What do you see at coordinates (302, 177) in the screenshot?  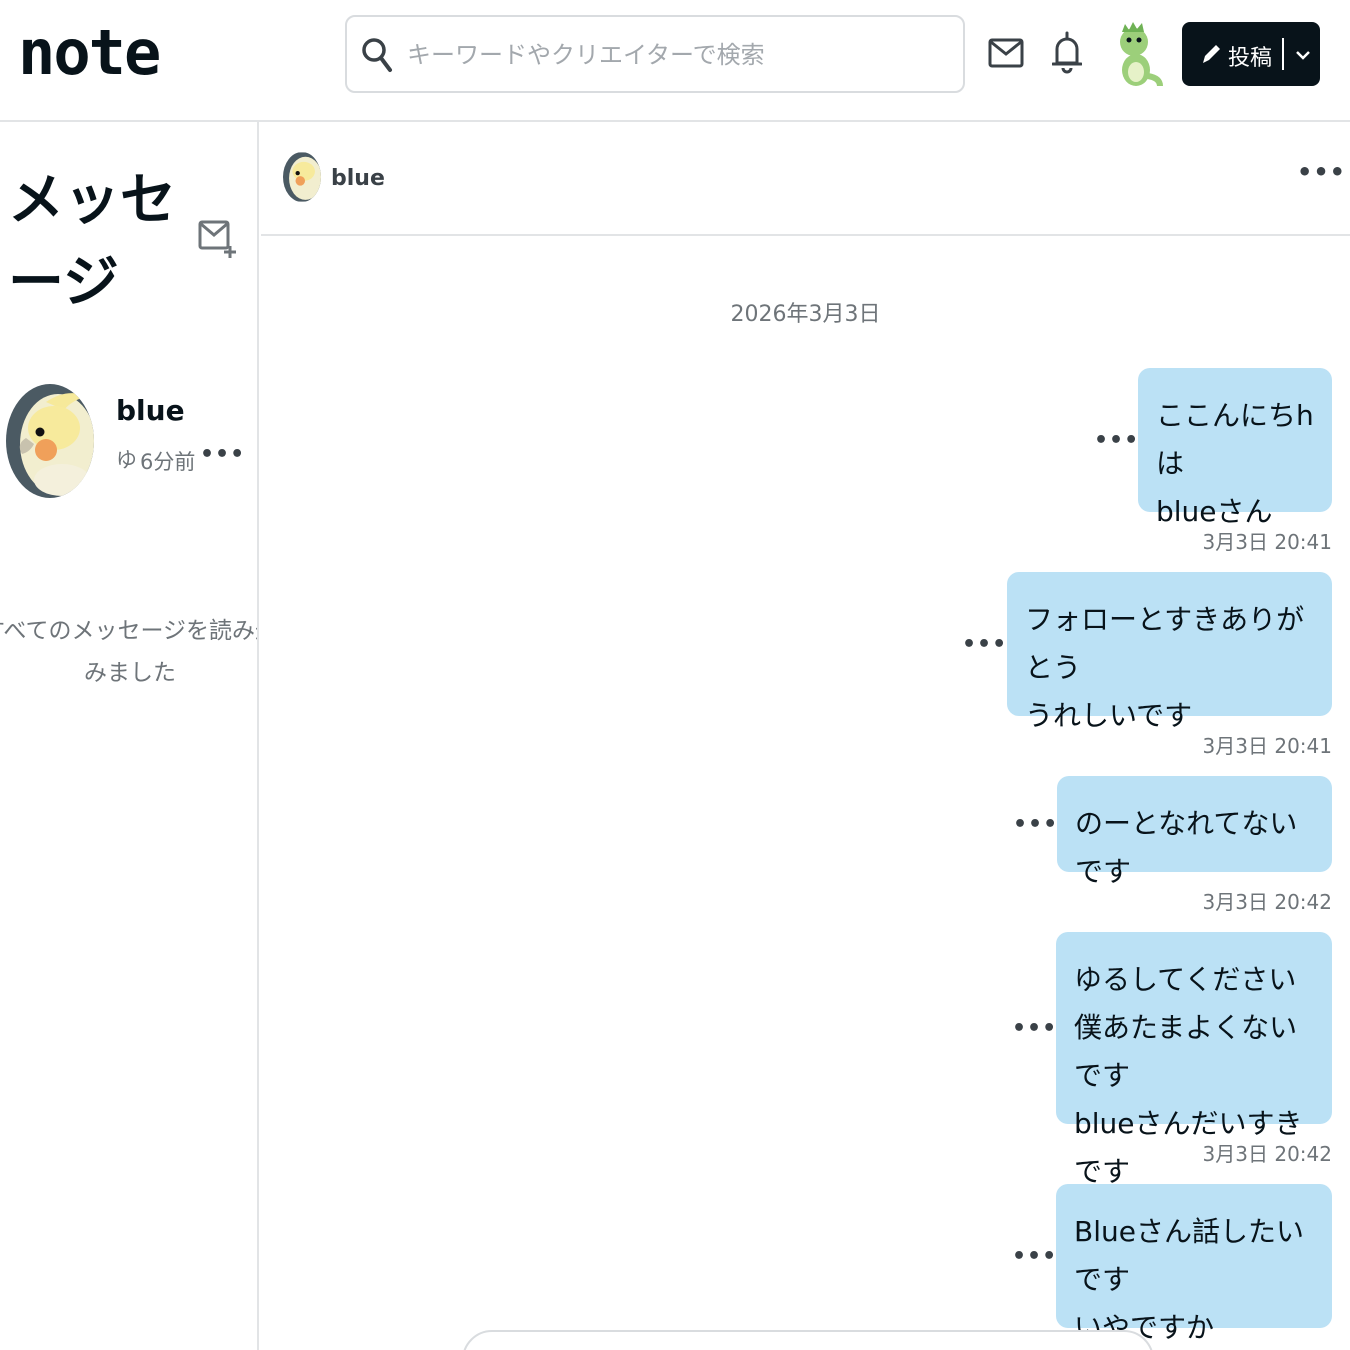 I see `chat-partner-avatar` at bounding box center [302, 177].